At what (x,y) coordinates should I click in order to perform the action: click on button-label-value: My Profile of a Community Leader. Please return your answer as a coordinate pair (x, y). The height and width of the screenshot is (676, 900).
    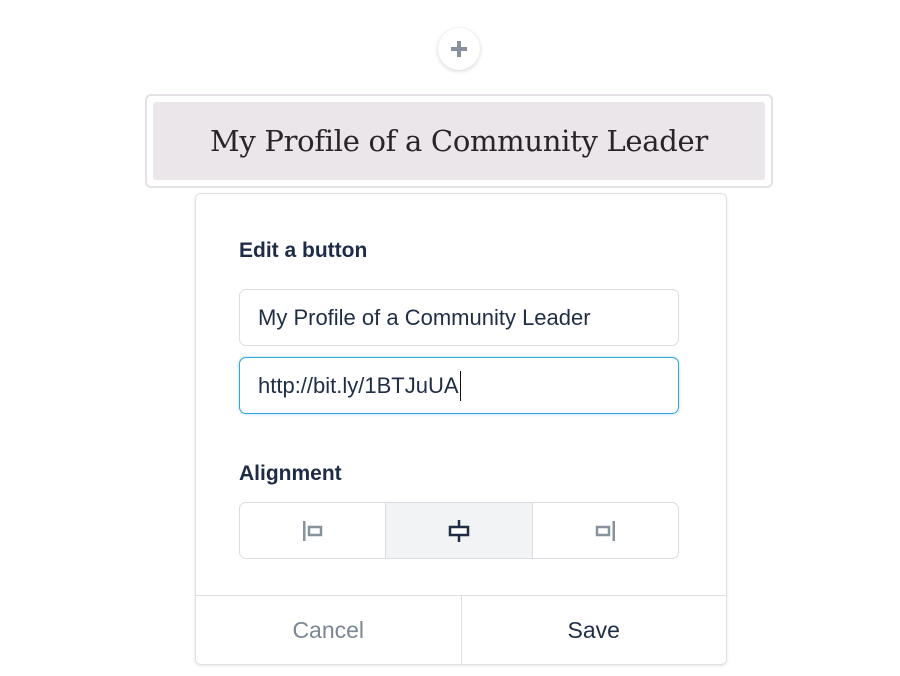
    Looking at the image, I should click on (424, 317).